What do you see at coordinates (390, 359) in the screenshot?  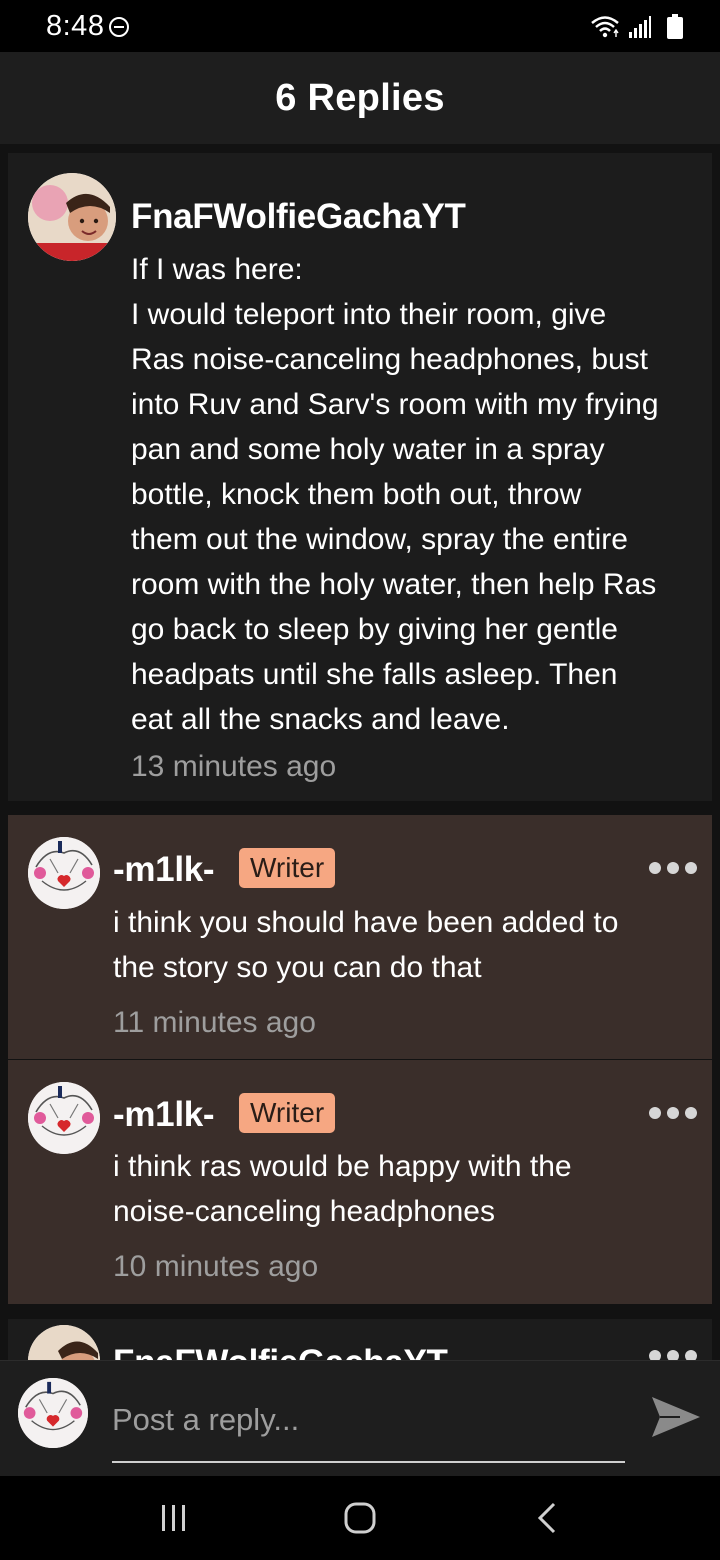 I see `comment-line: Ras noise-canceling headphones, bust` at bounding box center [390, 359].